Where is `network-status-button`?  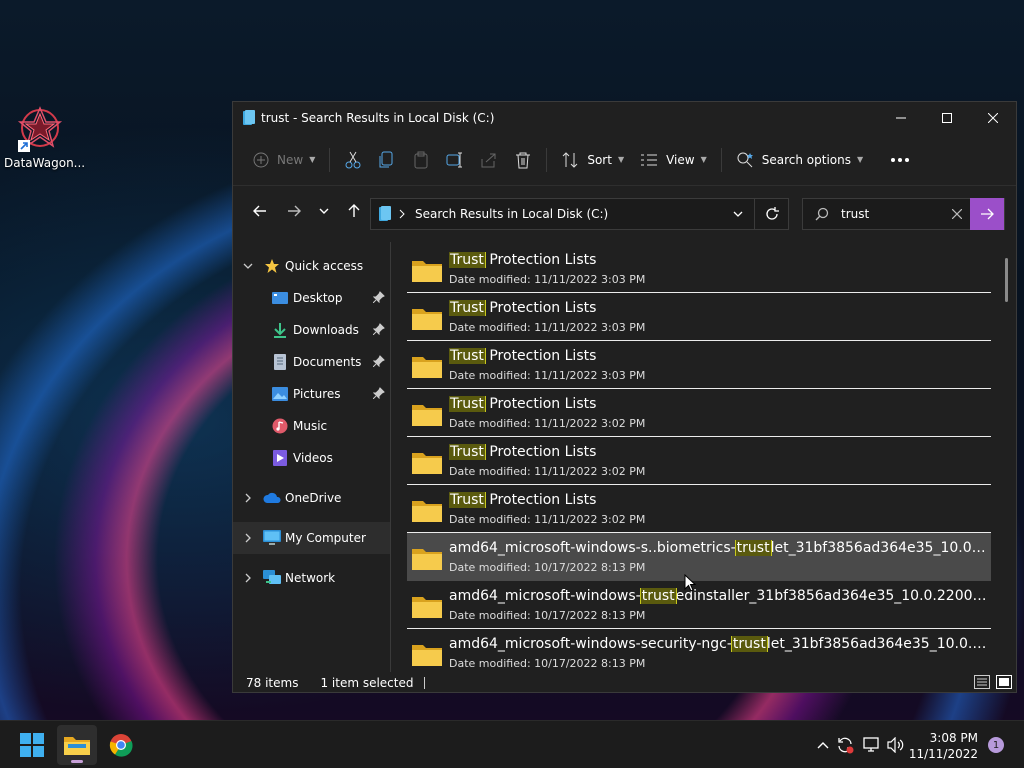 network-status-button is located at coordinates (871, 745).